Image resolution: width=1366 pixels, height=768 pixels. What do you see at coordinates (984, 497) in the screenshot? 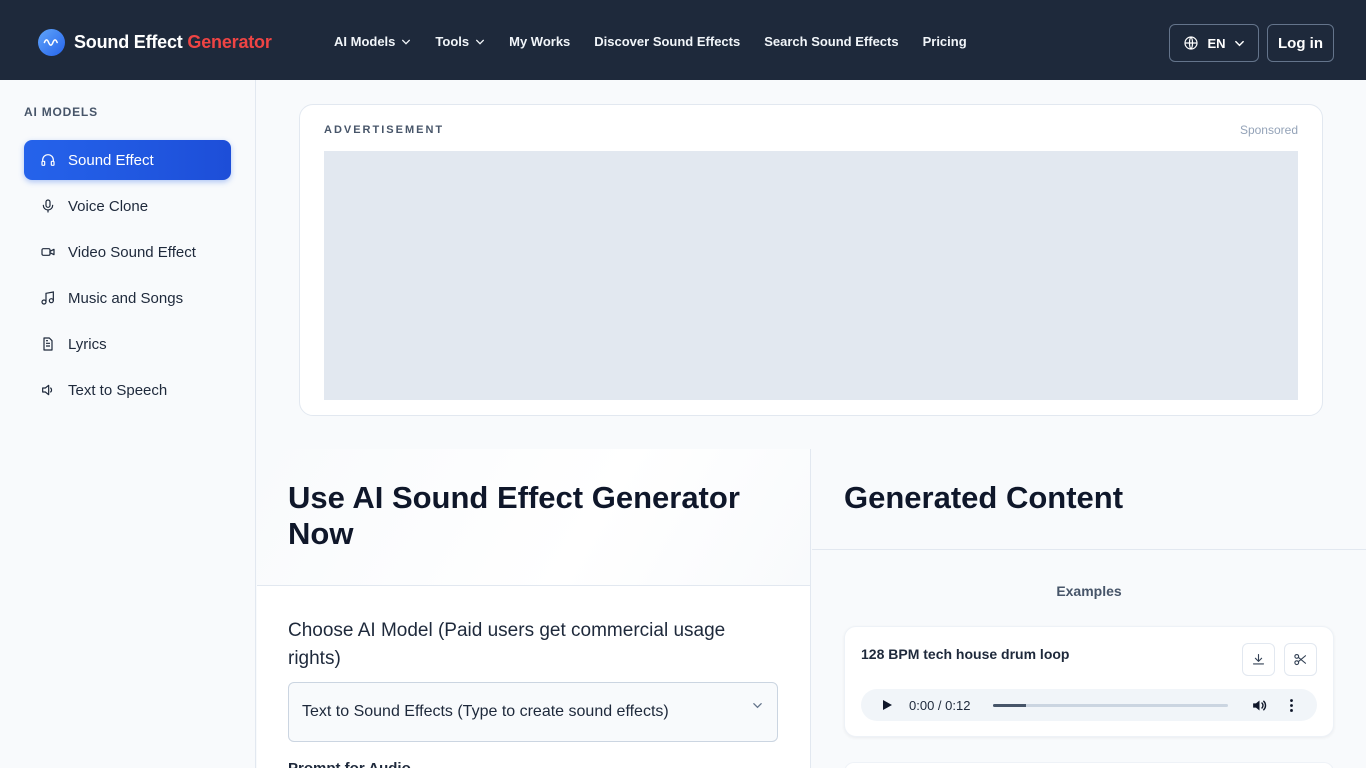
I see `generated-content-title: Generated Content` at bounding box center [984, 497].